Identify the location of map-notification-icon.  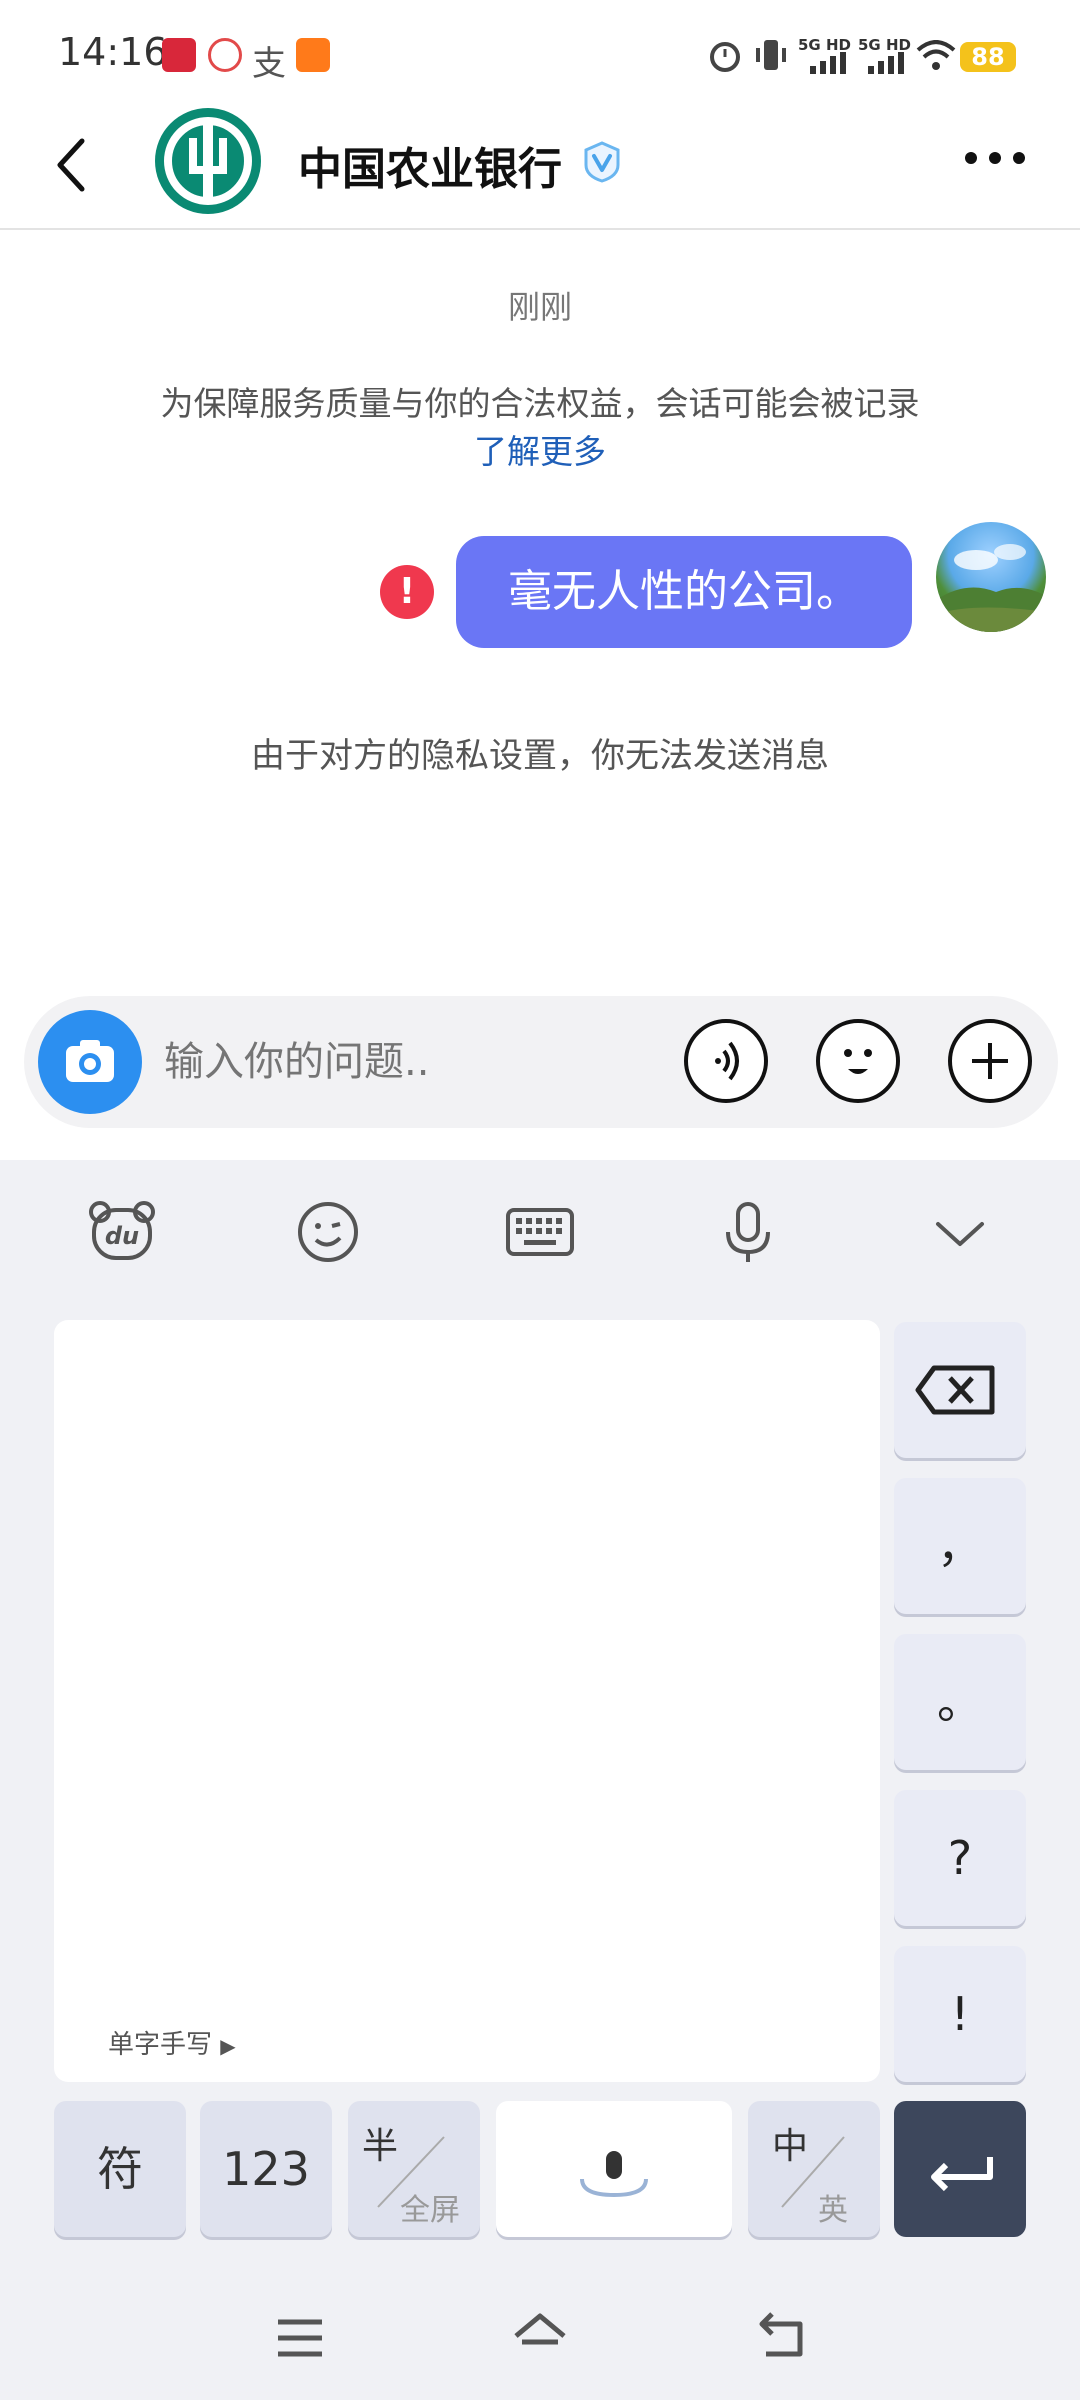
(225, 55).